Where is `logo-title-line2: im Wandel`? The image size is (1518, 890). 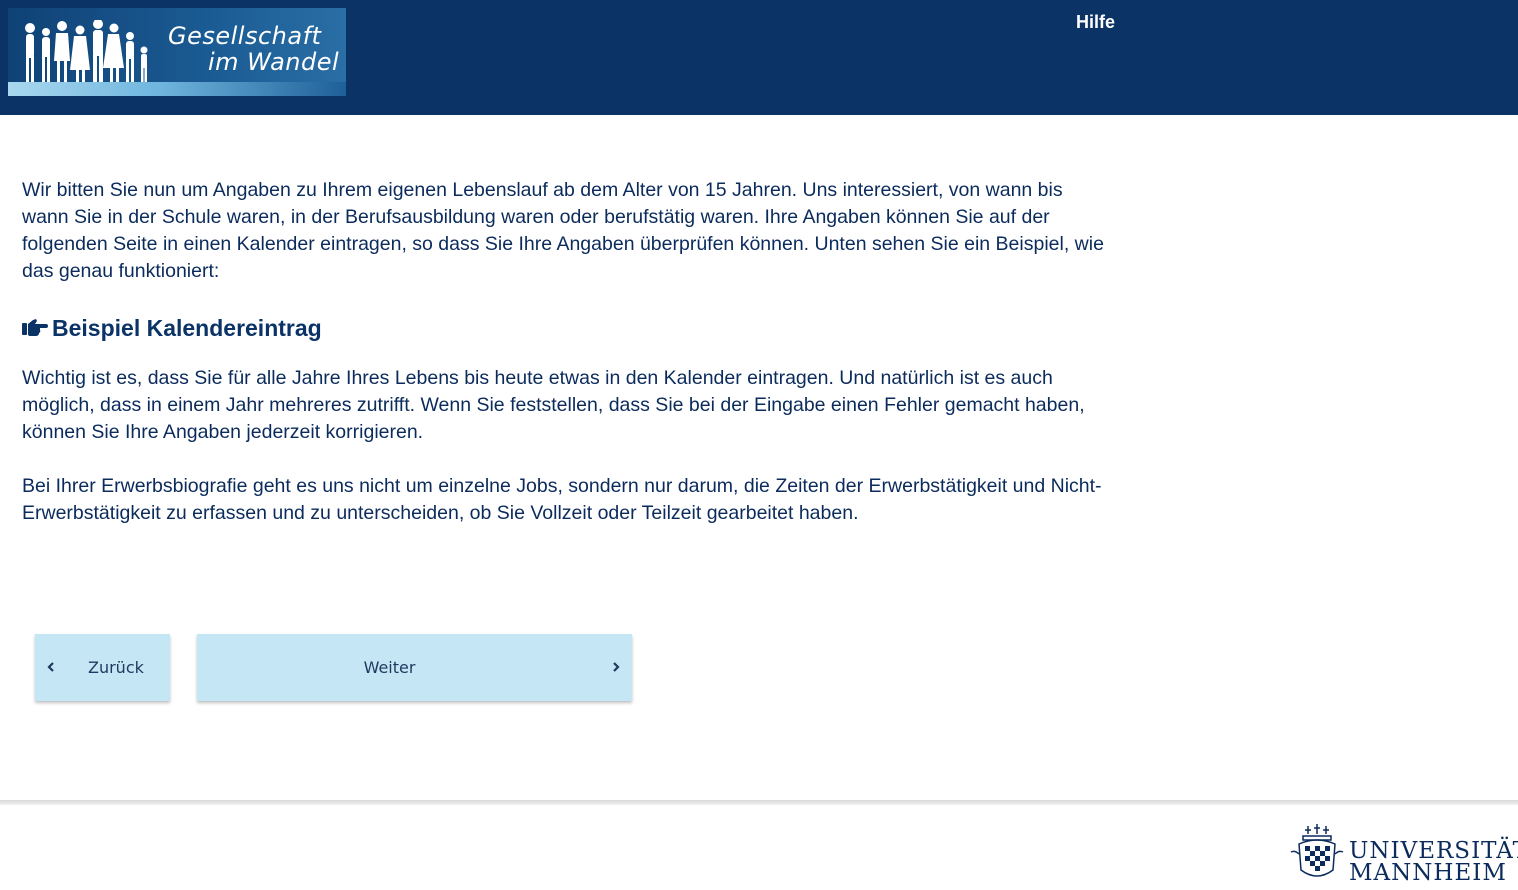
logo-title-line2: im Wandel is located at coordinates (274, 62).